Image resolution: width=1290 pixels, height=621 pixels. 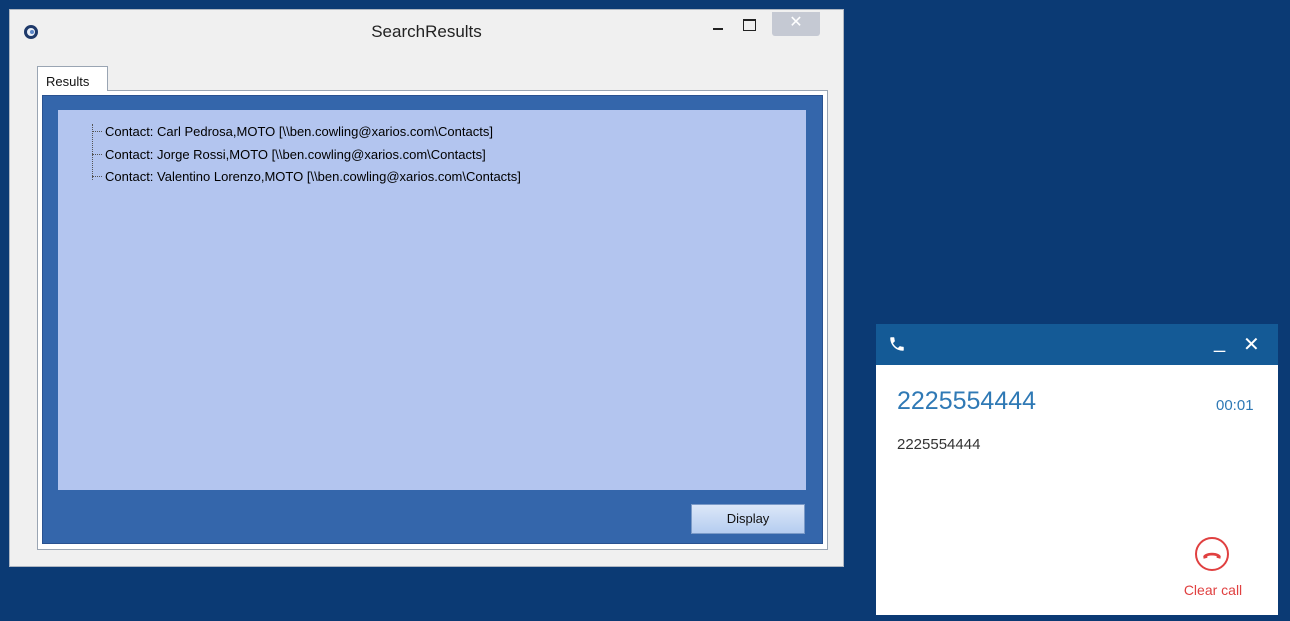 I want to click on caller-number: 2225554444, so click(x=967, y=401).